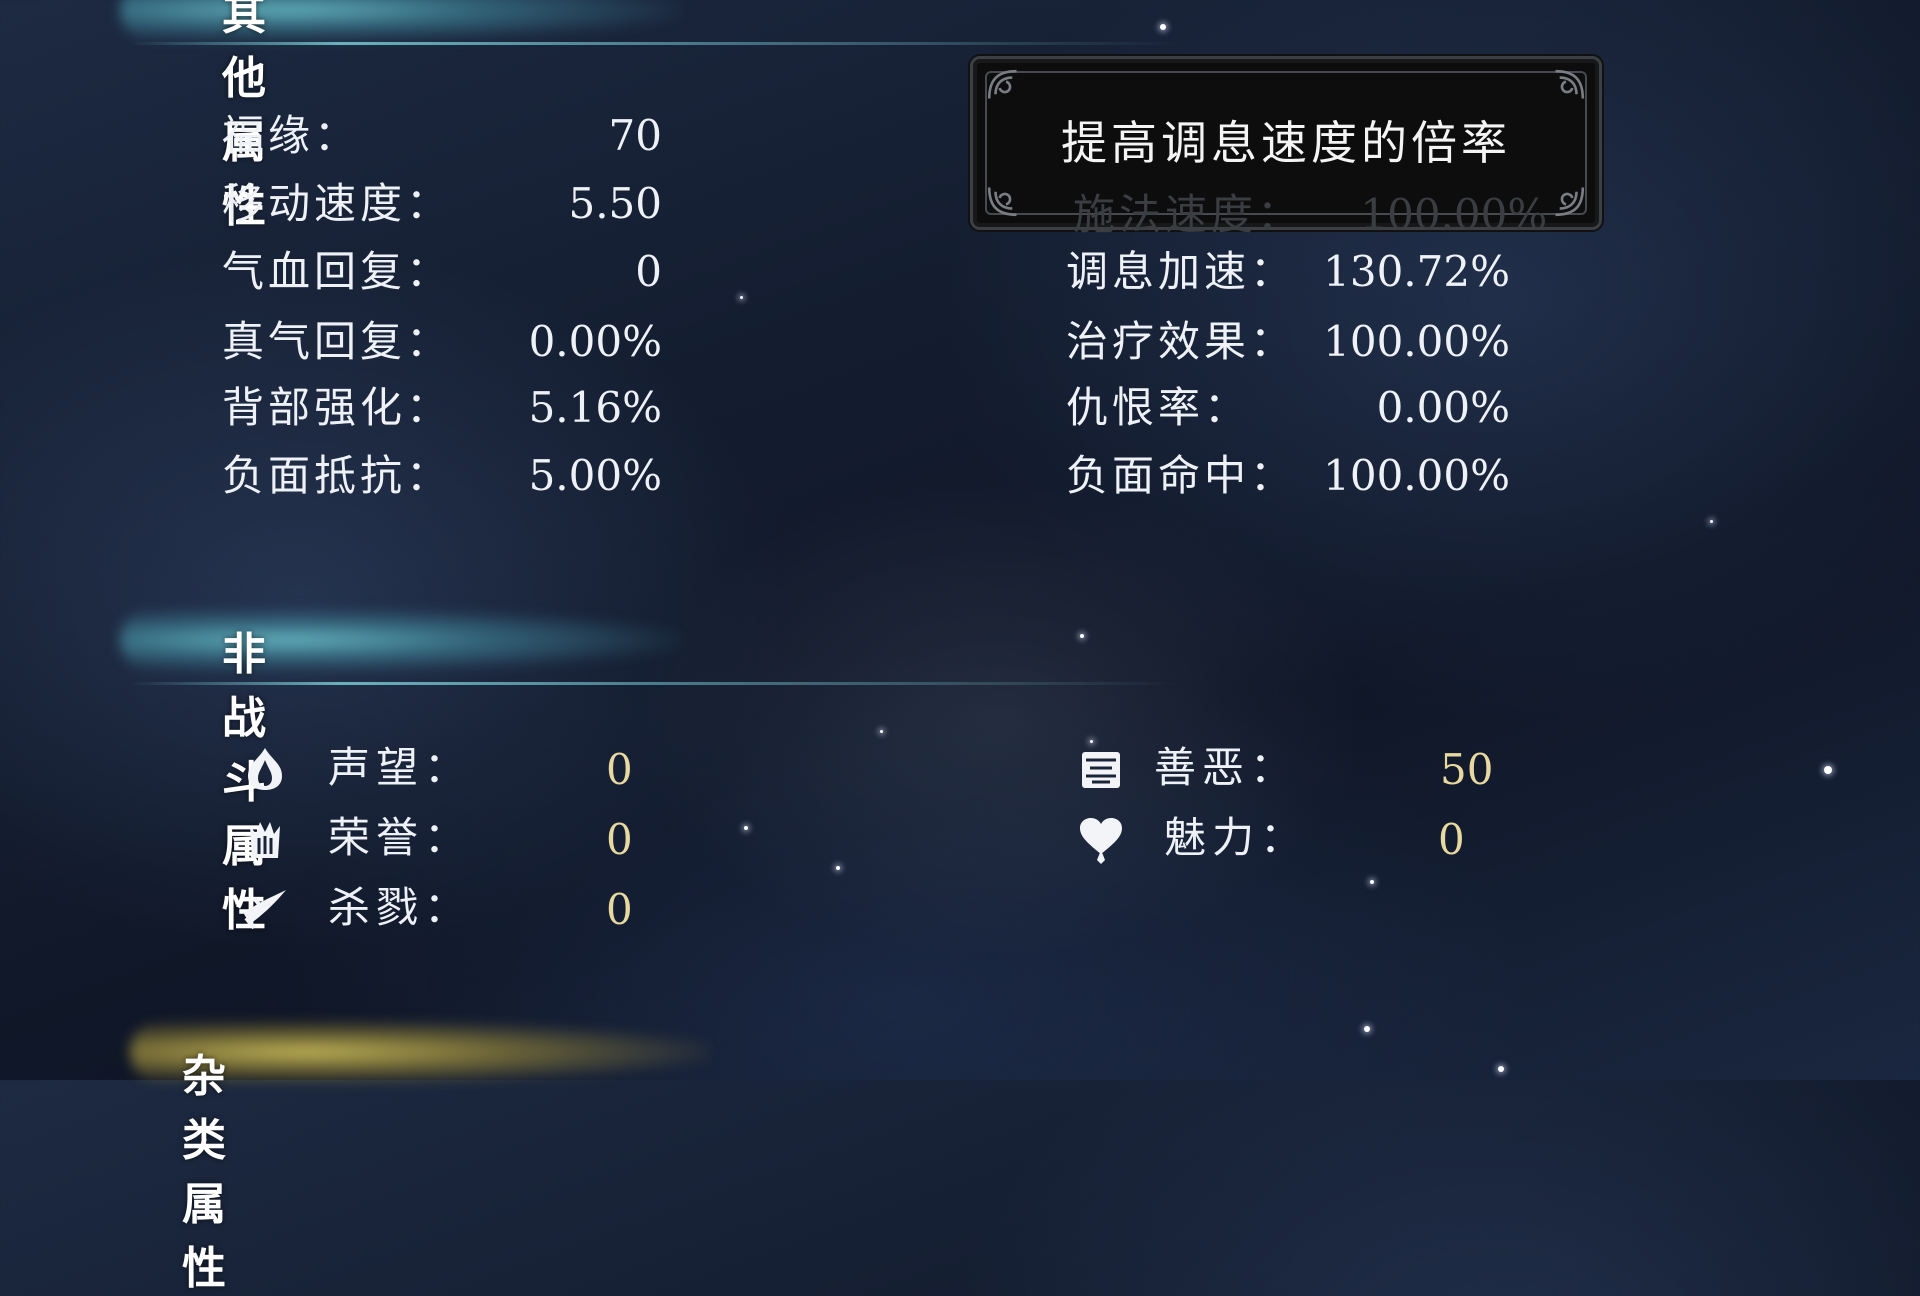 This screenshot has height=1296, width=1920. What do you see at coordinates (1181, 341) in the screenshot?
I see `stat-label: 治疗效果：` at bounding box center [1181, 341].